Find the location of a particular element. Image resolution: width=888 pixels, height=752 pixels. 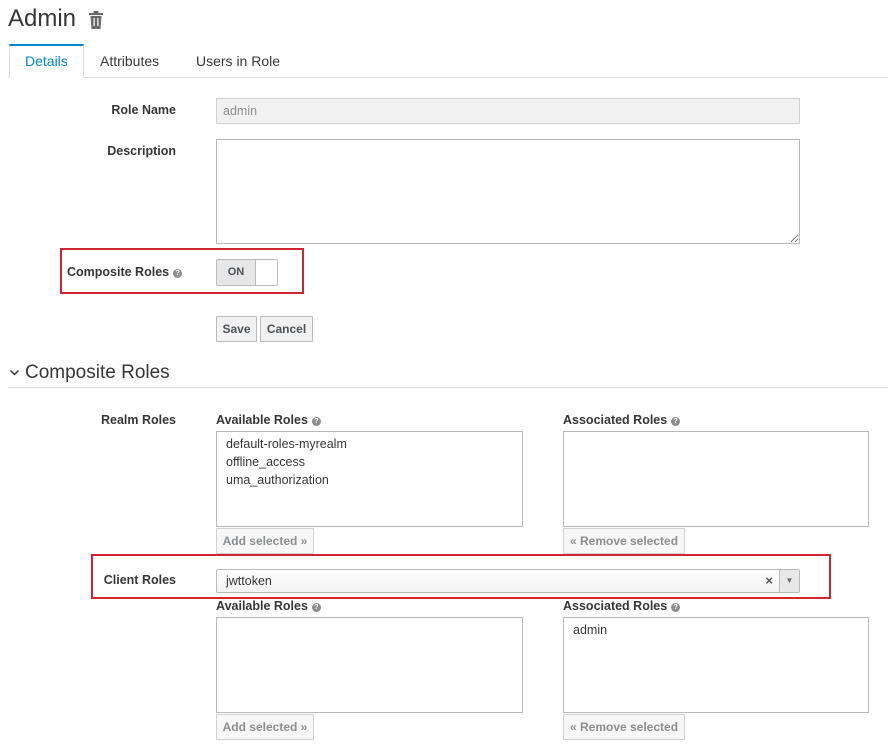

client-associated-roles-list: admin is located at coordinates (716, 665).